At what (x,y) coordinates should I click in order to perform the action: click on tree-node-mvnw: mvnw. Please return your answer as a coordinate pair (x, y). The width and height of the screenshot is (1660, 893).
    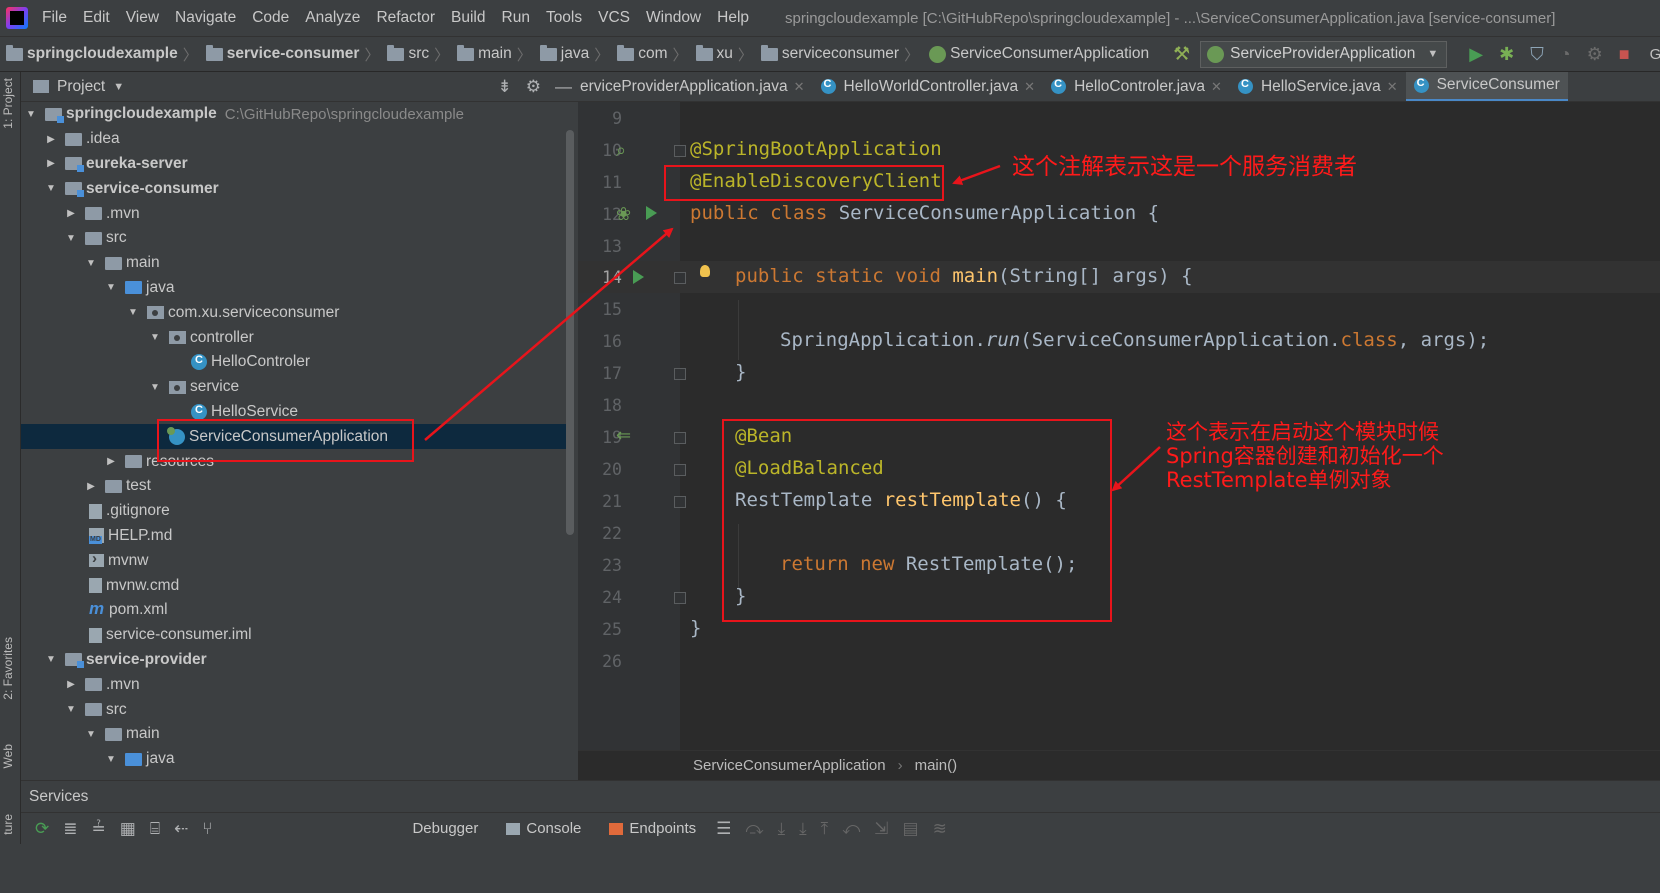
    Looking at the image, I should click on (293, 560).